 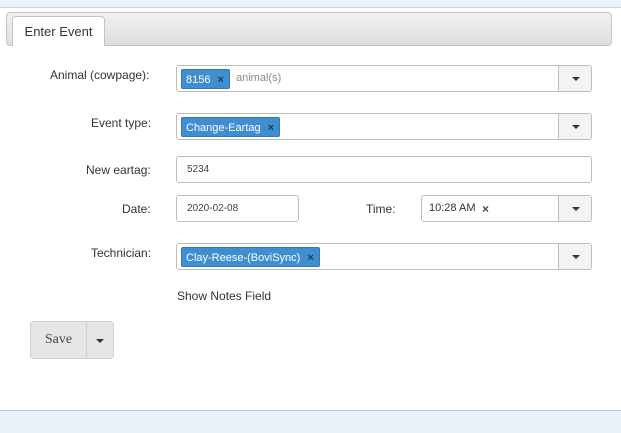 I want to click on tab-enter-event: Enter Event, so click(x=58, y=31).